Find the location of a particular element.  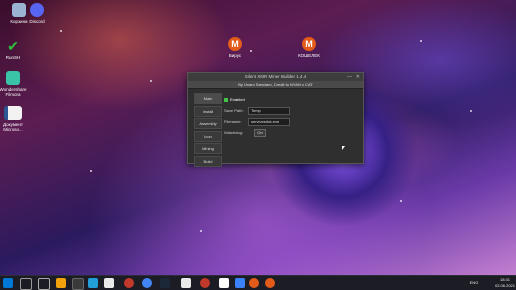

chrome-icon is located at coordinates (147, 283).